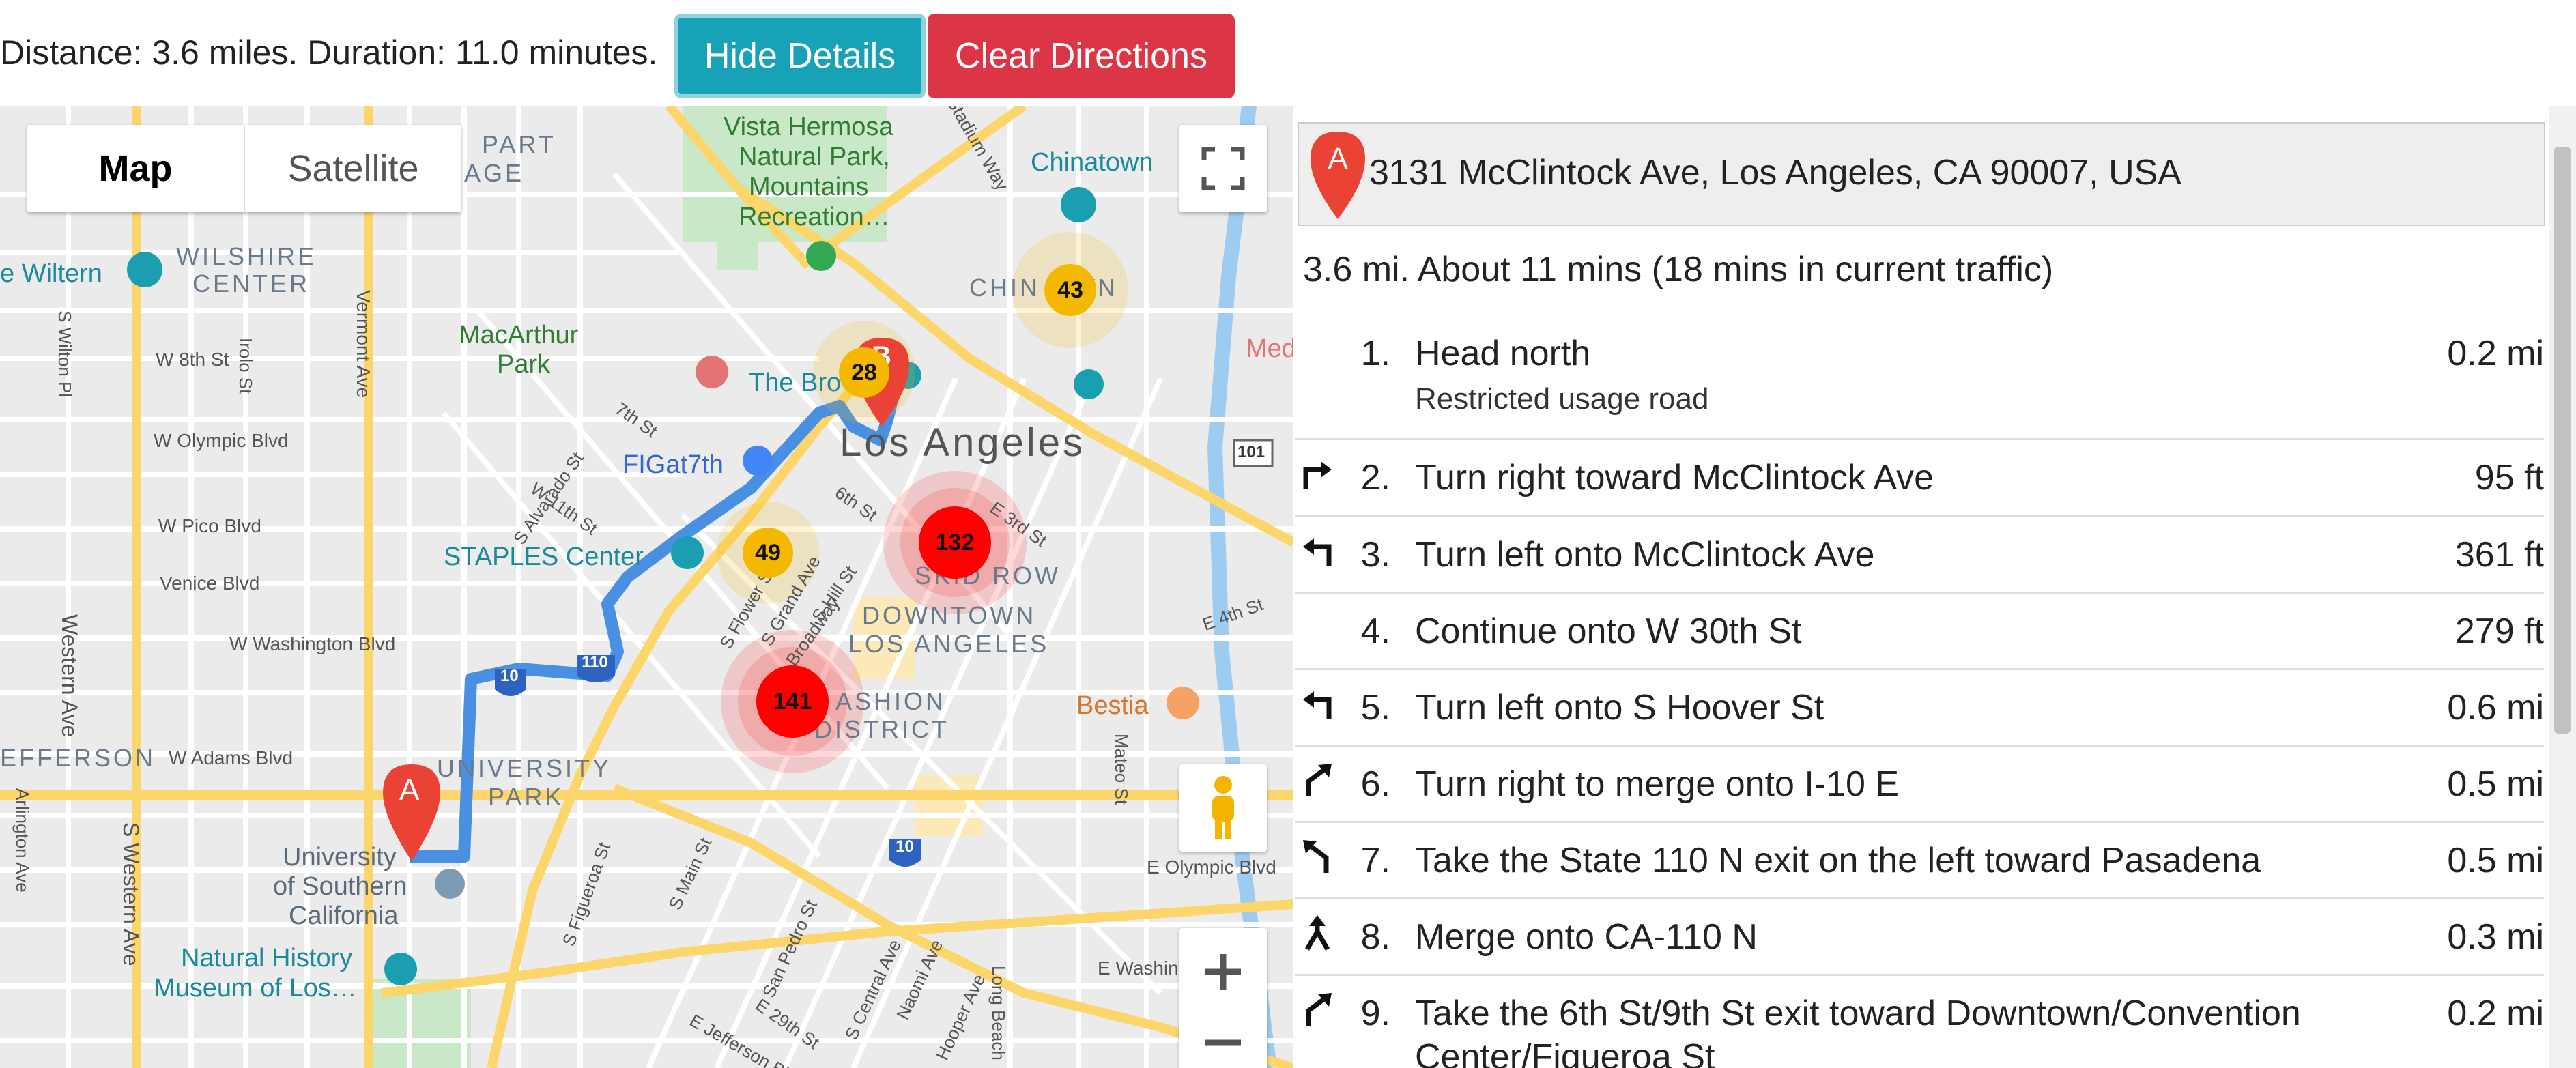 This screenshot has height=1068, width=2576. What do you see at coordinates (544, 557) in the screenshot?
I see `map-label: STAPLES Center` at bounding box center [544, 557].